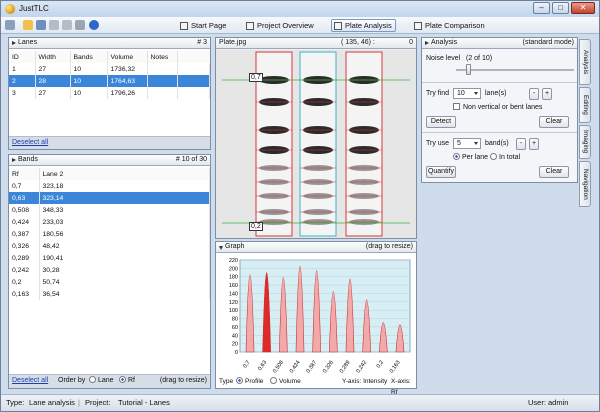 This screenshot has height=412, width=600. Describe the element at coordinates (30, 381) in the screenshot. I see `bands-deselect-all: Deselect all` at that location.